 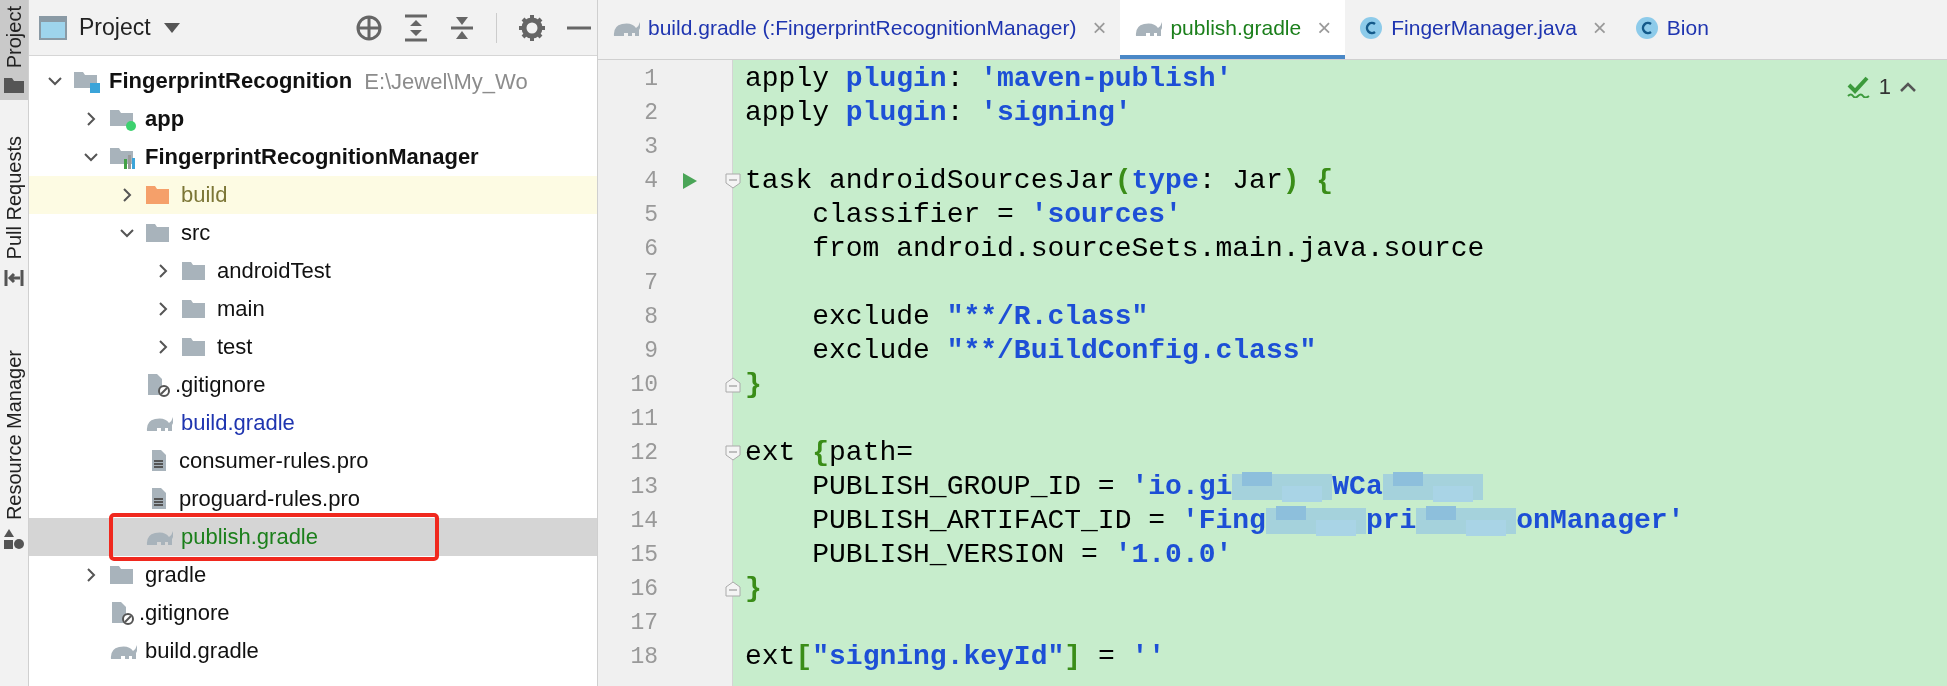 What do you see at coordinates (446, 81) in the screenshot?
I see `project-path: E:\Jewel\My_Wo` at bounding box center [446, 81].